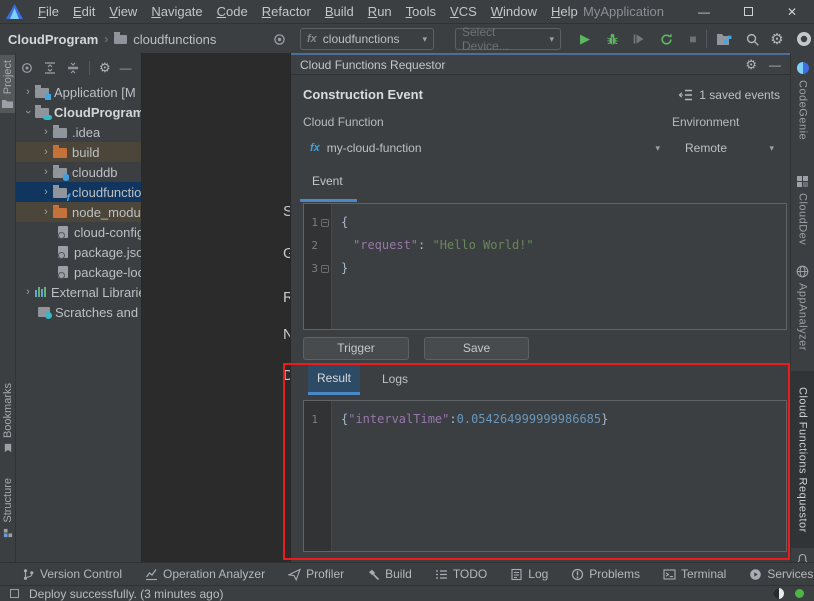 The width and height of the screenshot is (814, 601). What do you see at coordinates (476, 348) in the screenshot?
I see `save-button: Save` at bounding box center [476, 348].